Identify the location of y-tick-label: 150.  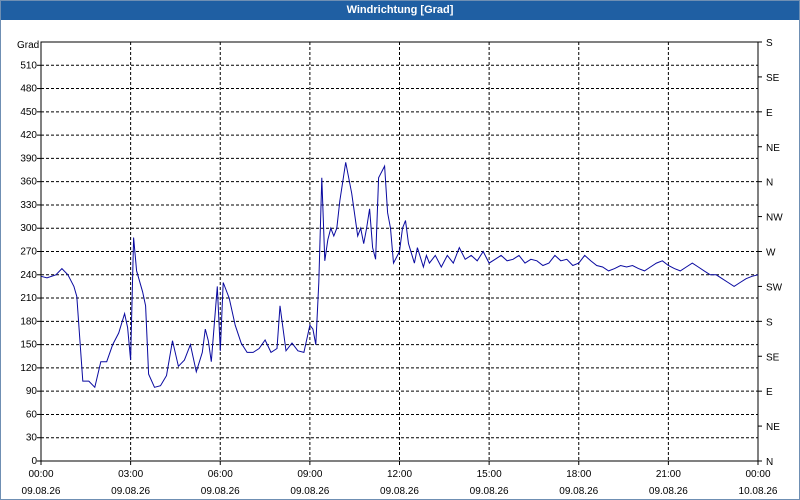
(28, 345).